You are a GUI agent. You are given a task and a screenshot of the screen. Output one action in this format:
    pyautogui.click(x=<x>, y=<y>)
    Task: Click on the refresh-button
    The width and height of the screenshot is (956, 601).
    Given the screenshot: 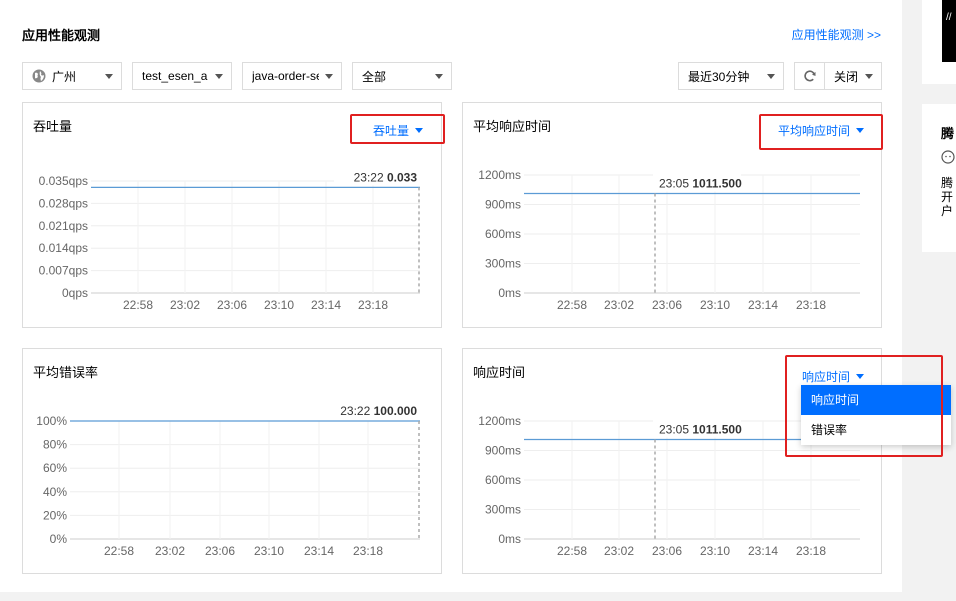 What is the action you would take?
    pyautogui.click(x=809, y=76)
    